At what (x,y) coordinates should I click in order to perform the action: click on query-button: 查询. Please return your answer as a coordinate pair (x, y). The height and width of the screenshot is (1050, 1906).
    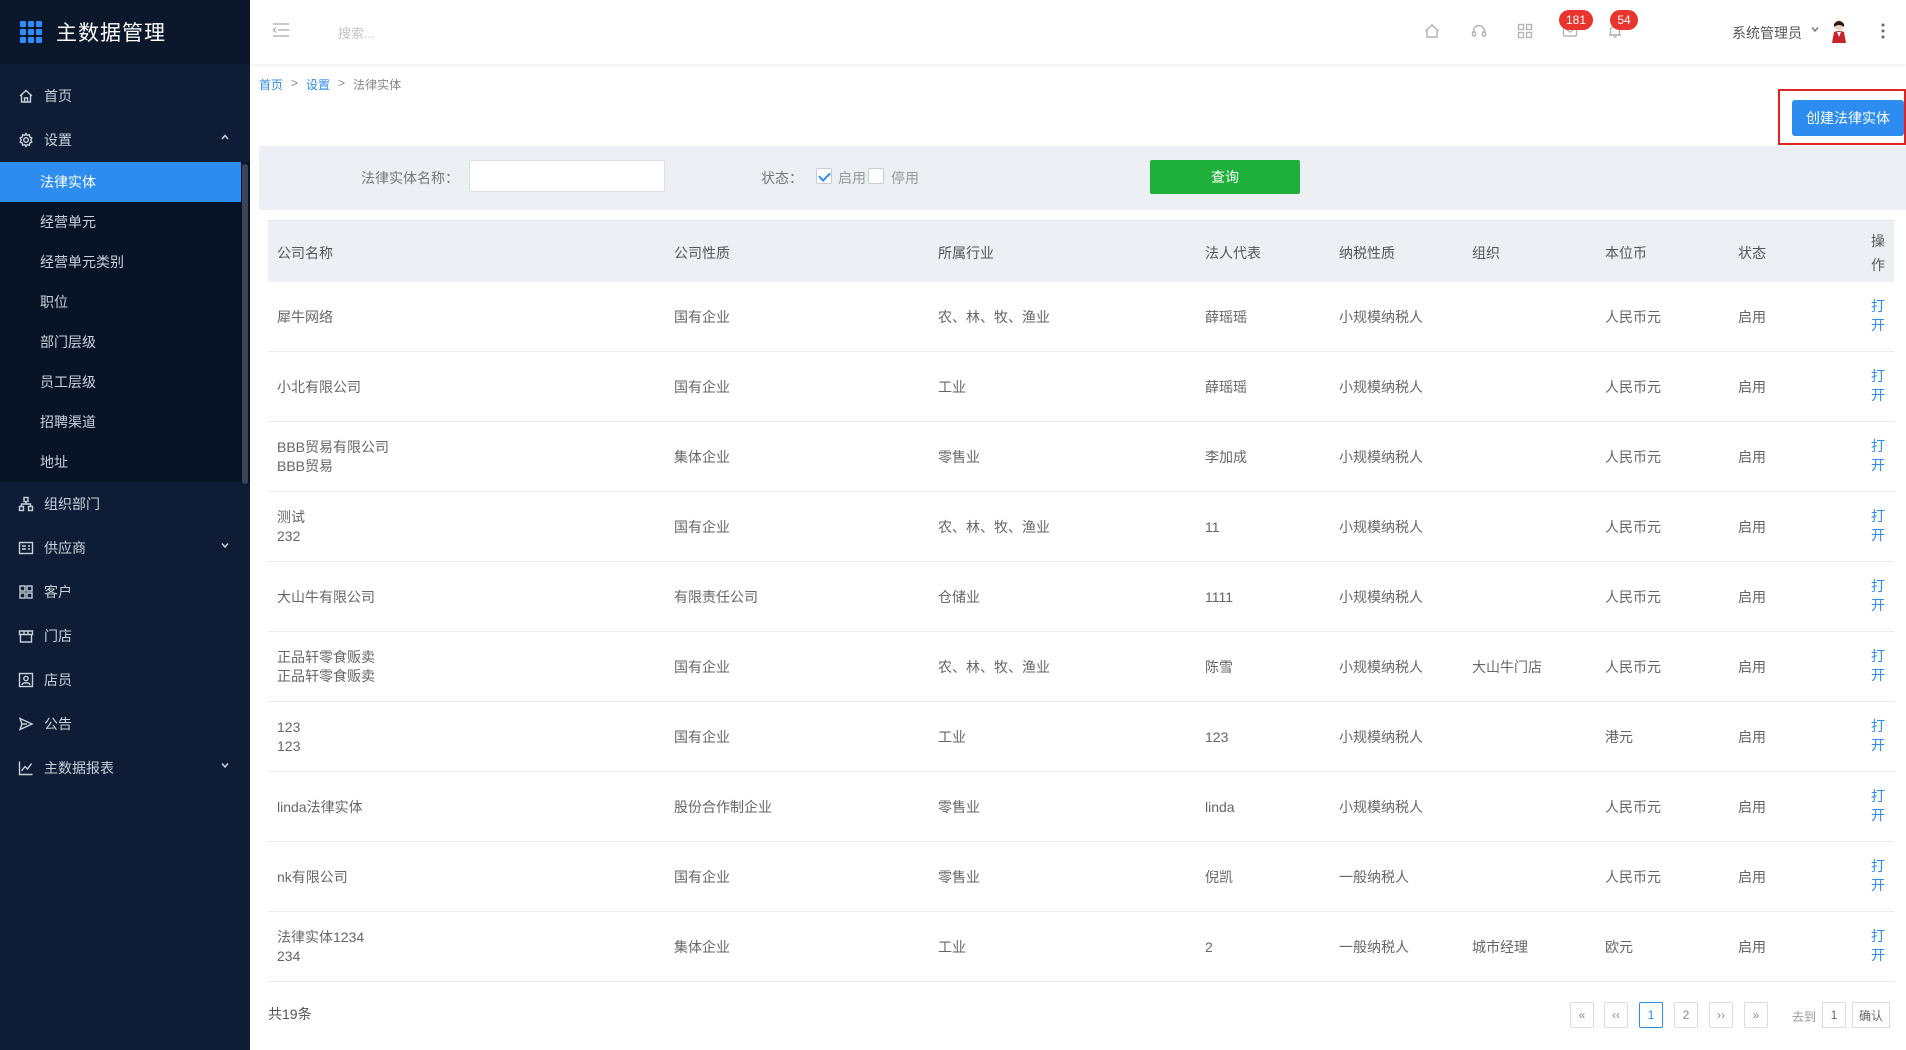
    Looking at the image, I should click on (1225, 177).